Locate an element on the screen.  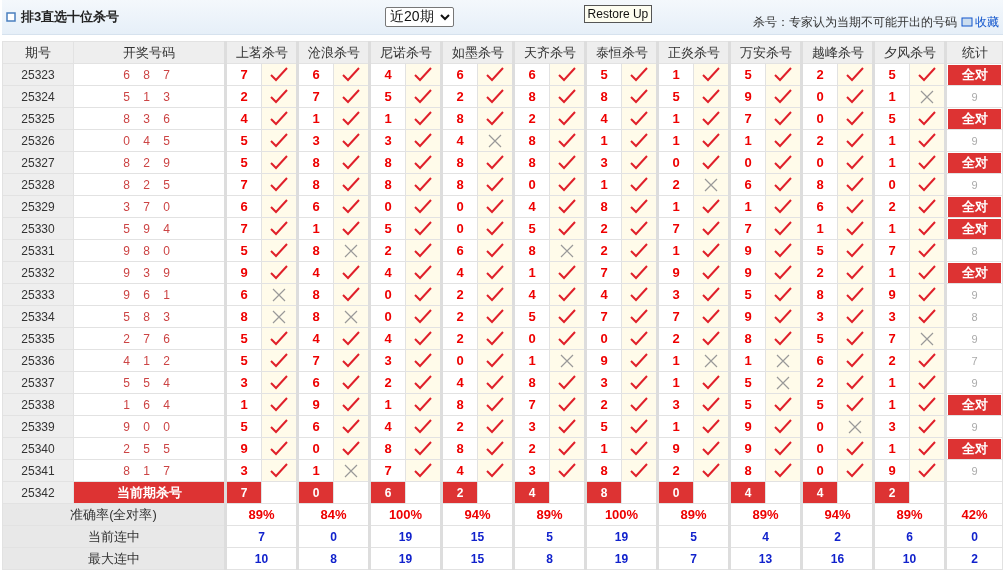
current-kill-number: 7 is located at coordinates (243, 492).